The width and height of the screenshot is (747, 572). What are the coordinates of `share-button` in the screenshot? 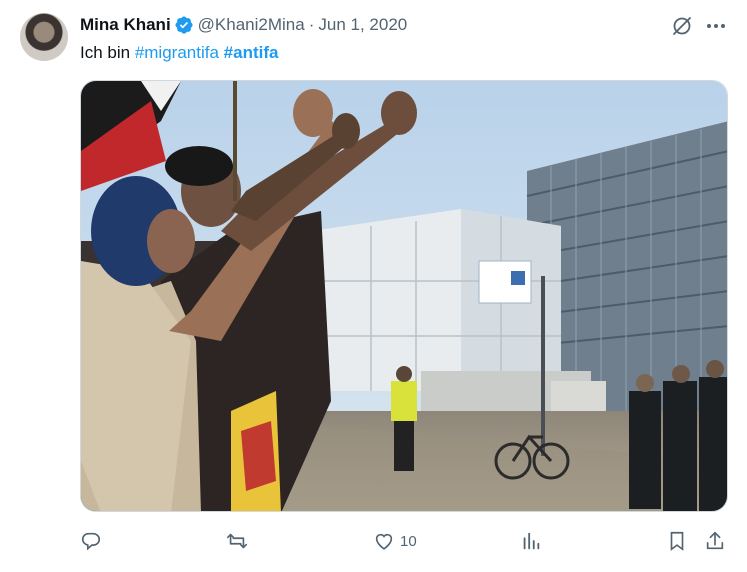 It's located at (715, 541).